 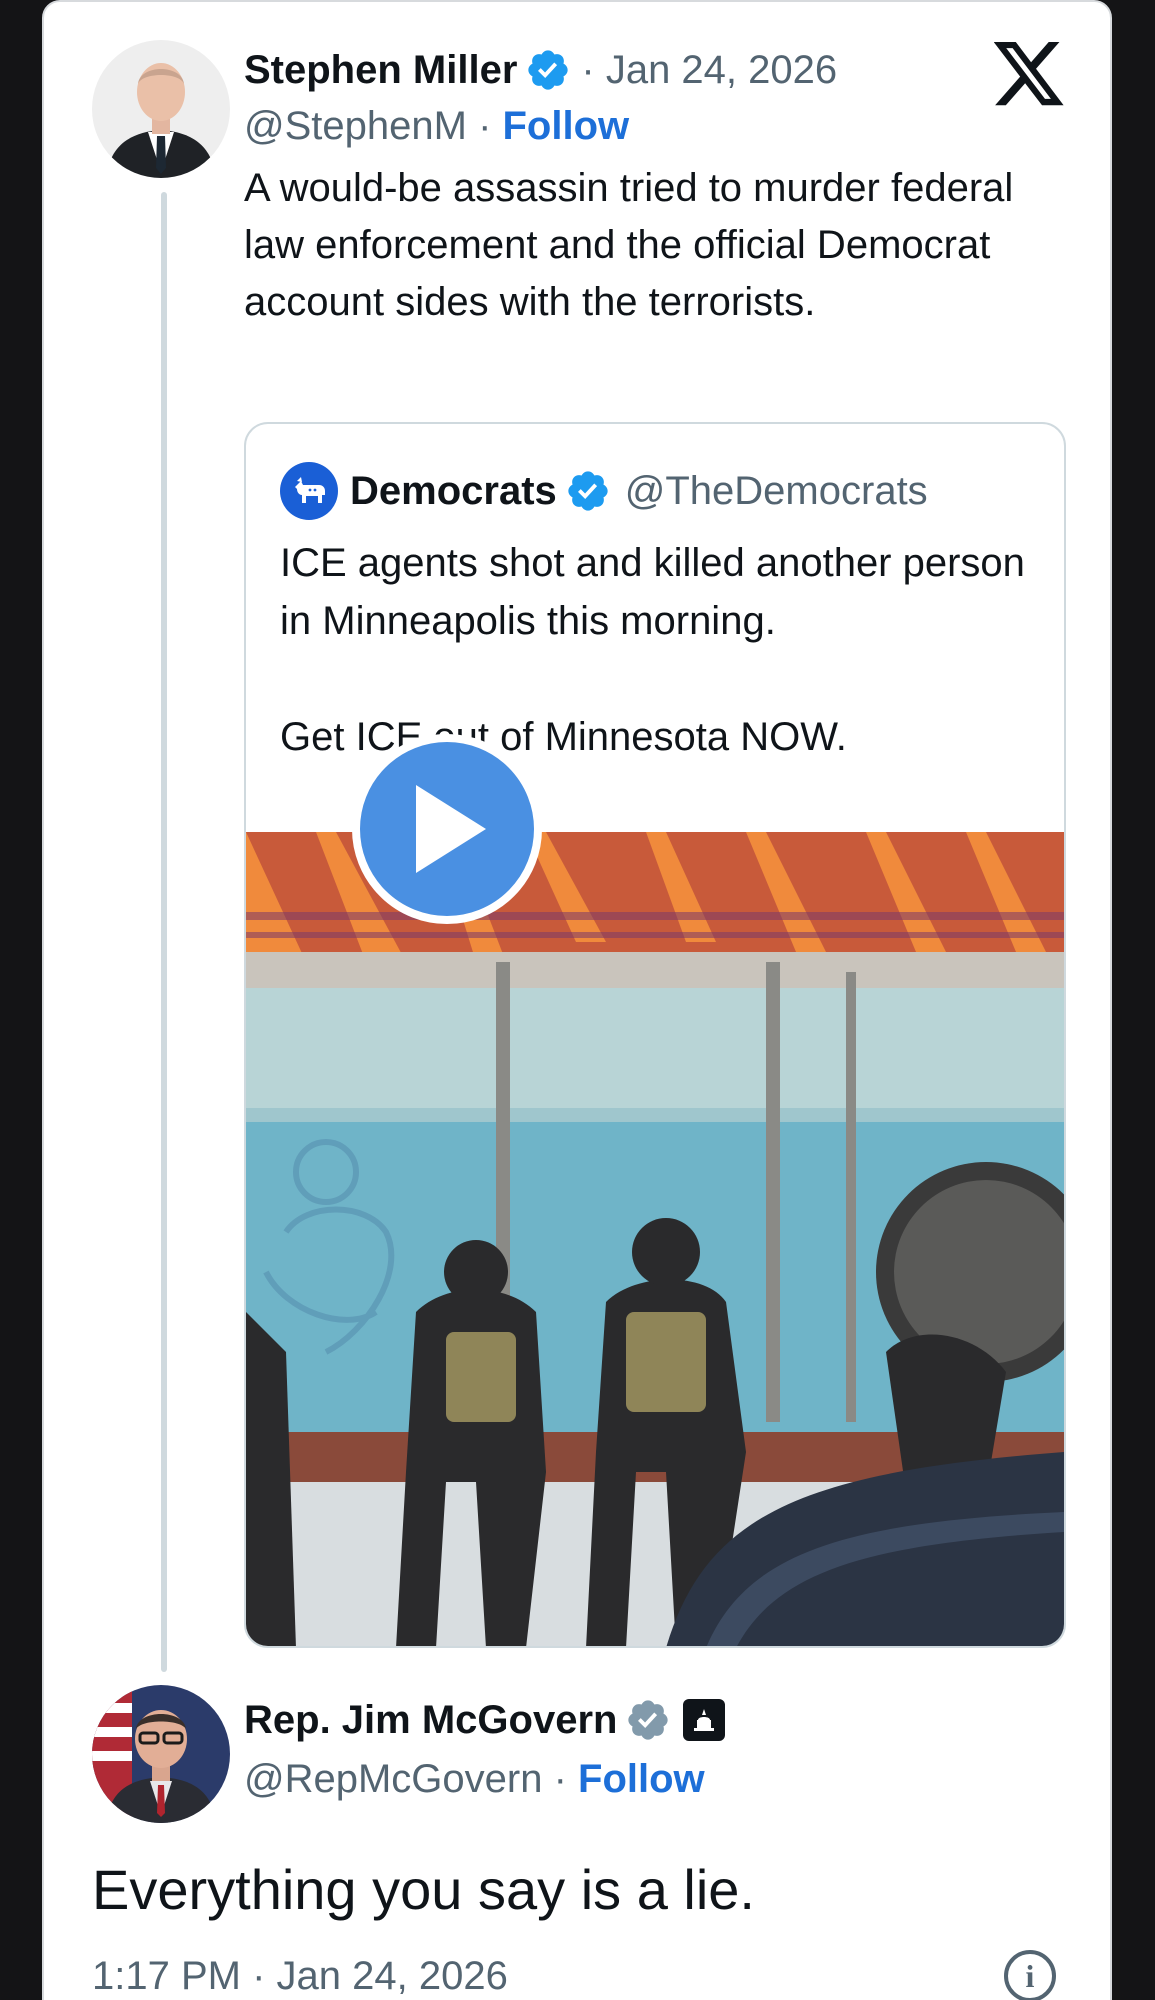 I want to click on play-button, so click(x=447, y=829).